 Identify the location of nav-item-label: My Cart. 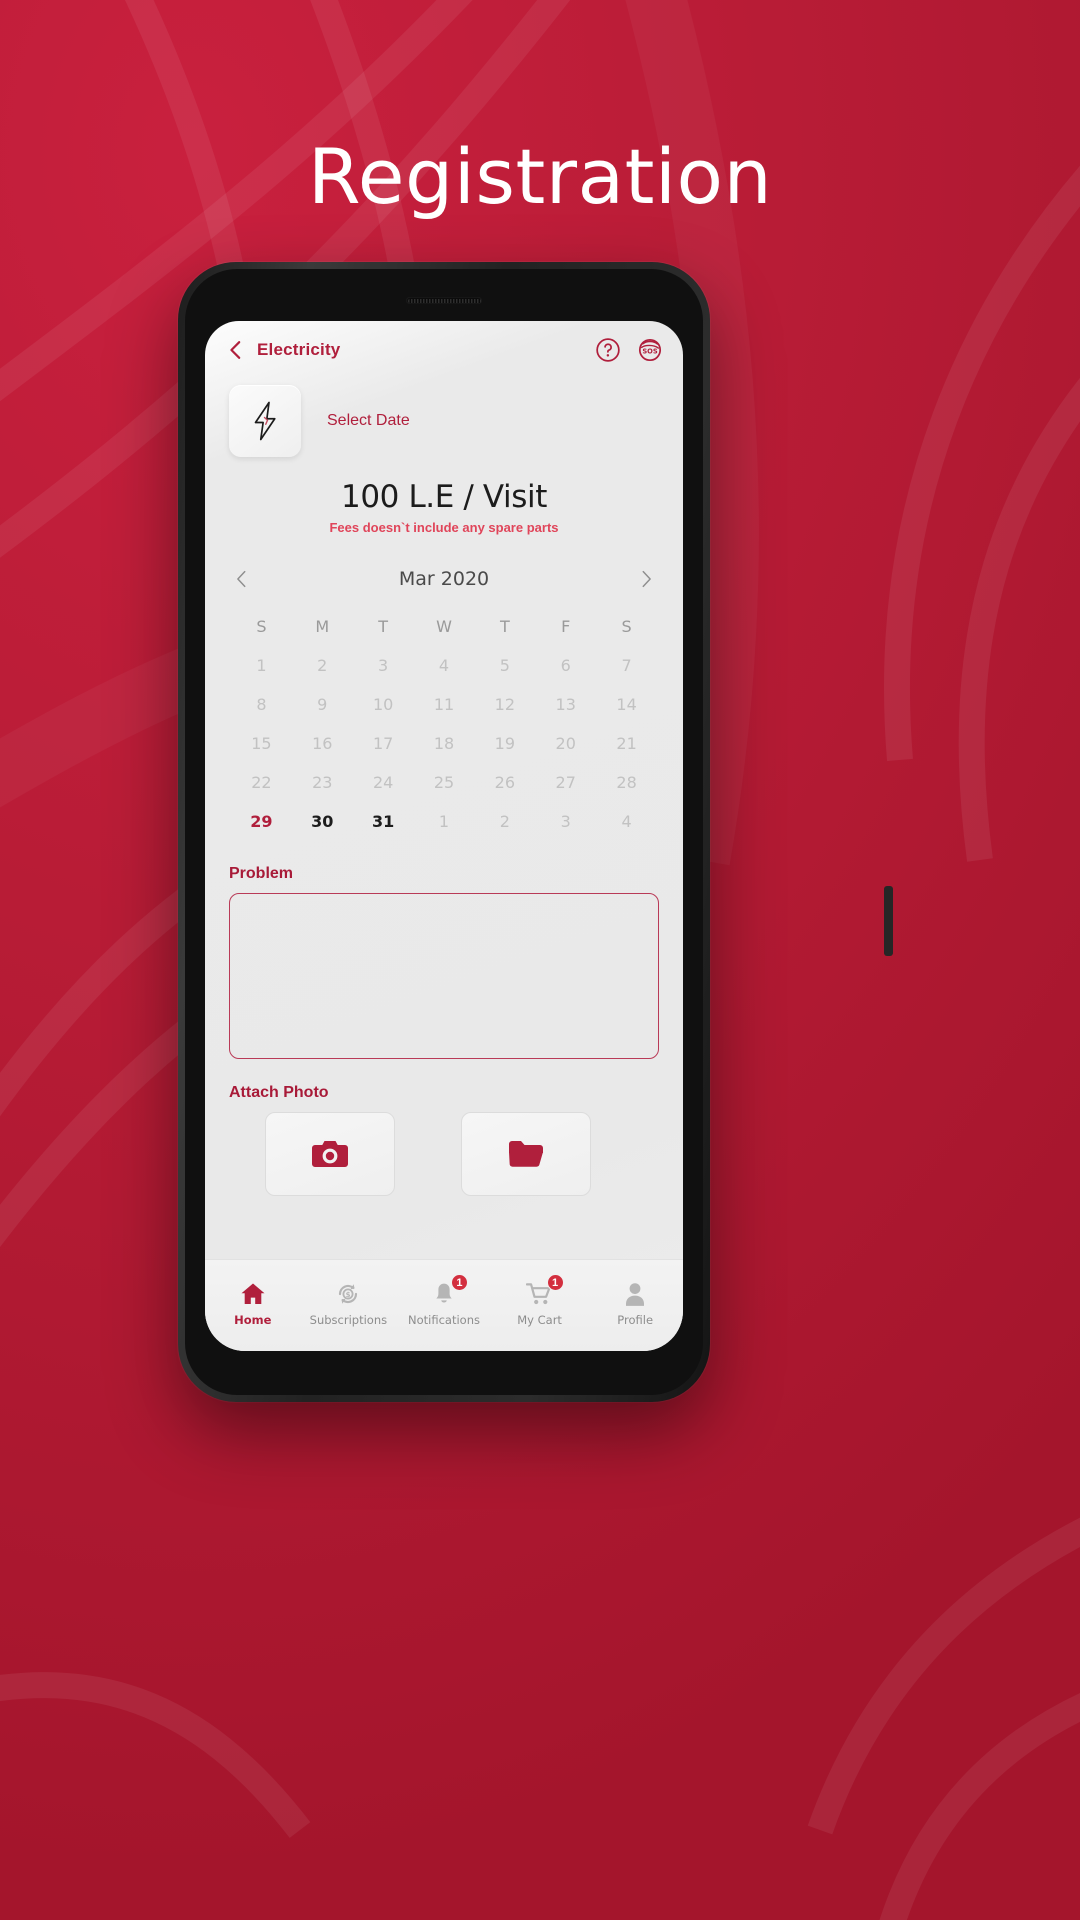
(539, 1320).